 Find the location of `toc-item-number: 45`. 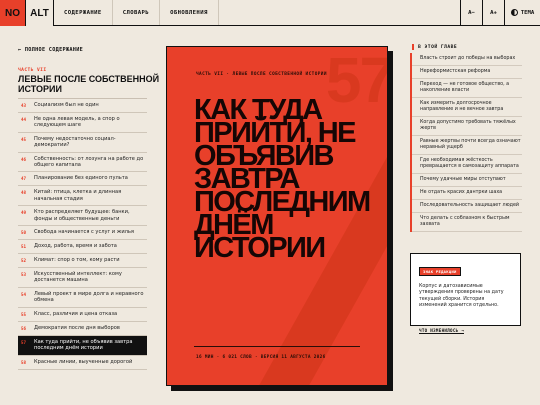

toc-item-number: 45 is located at coordinates (24, 139).